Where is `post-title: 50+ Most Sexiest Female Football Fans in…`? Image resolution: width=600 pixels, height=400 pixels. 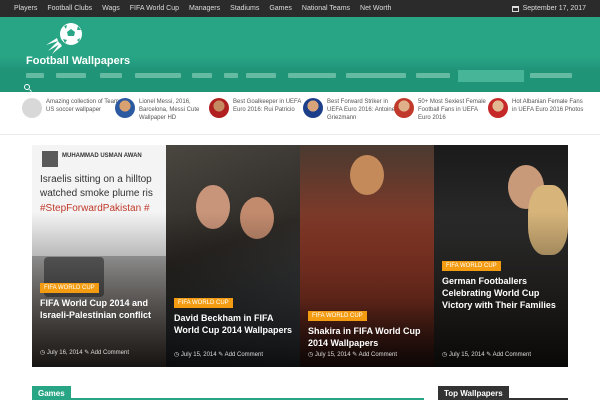 post-title: 50+ Most Sexiest Female Football Fans in… is located at coordinates (455, 110).